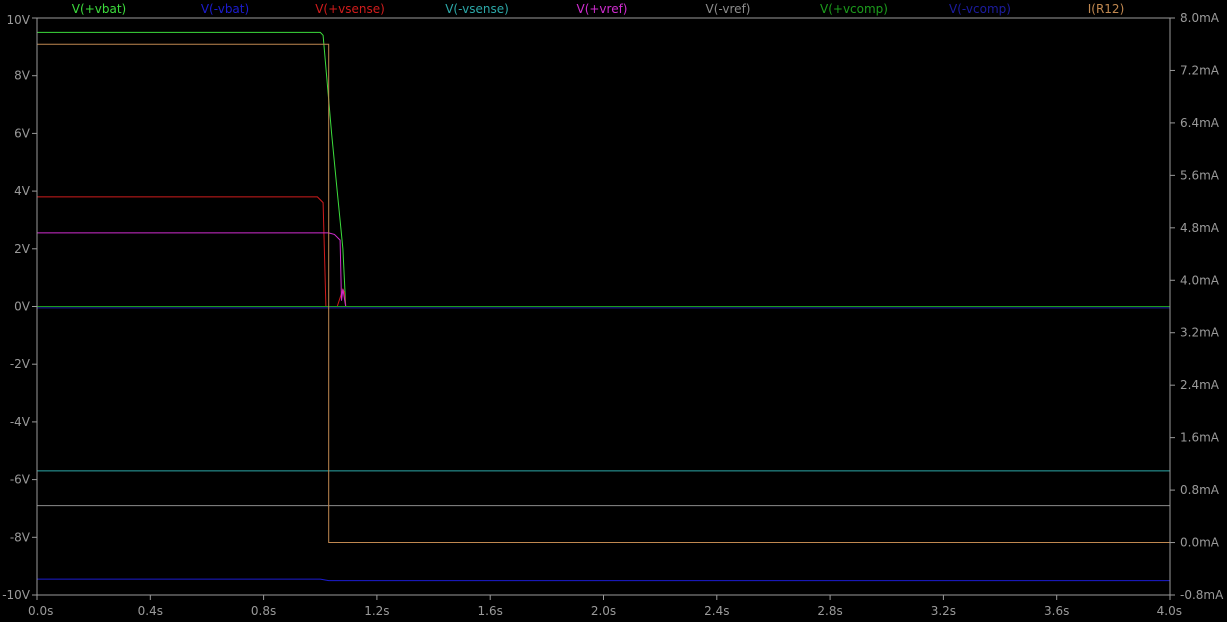  What do you see at coordinates (716, 611) in the screenshot?
I see `x-tick-label: 2.4s` at bounding box center [716, 611].